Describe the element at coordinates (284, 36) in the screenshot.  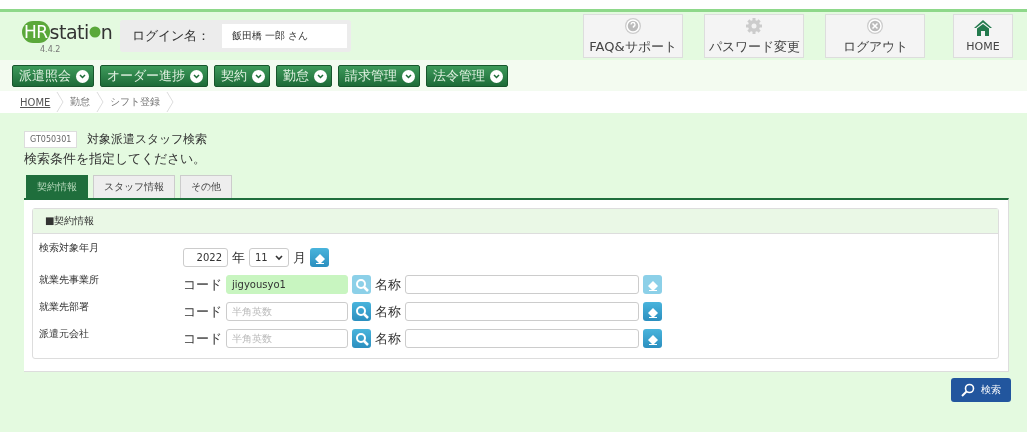
I see `login-name: 飯田橋 一郎 さん` at that location.